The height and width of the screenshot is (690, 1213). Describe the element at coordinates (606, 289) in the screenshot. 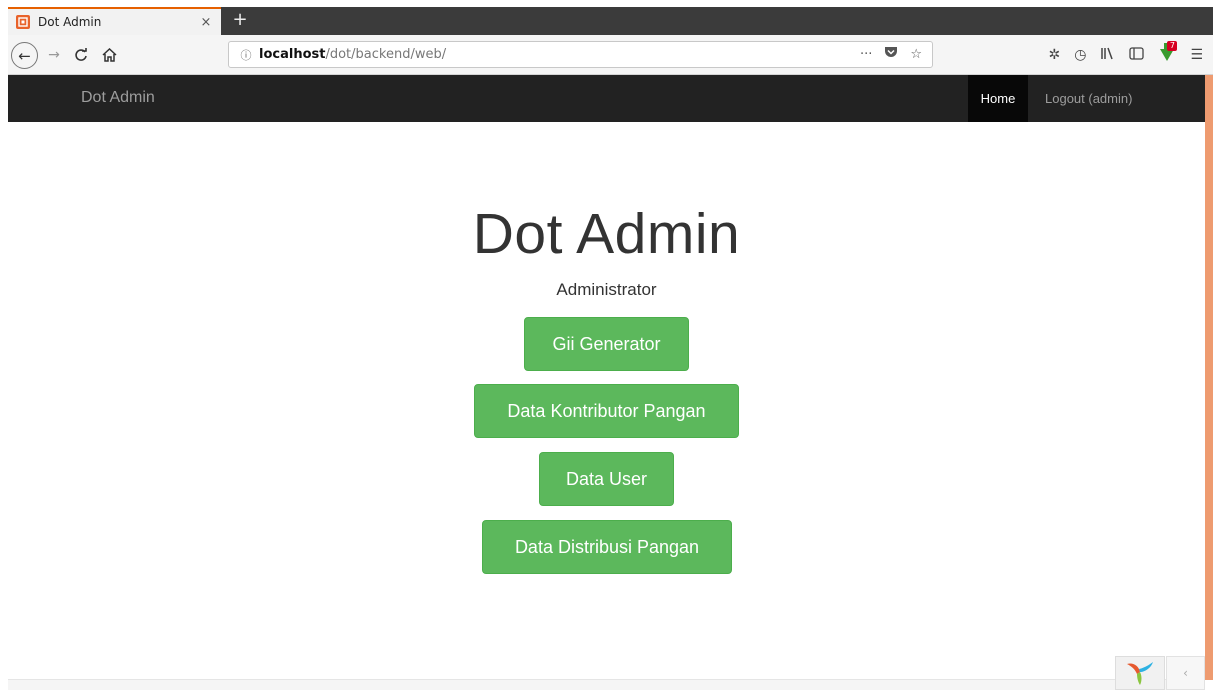

I see `page-subtitle: Administrator` at that location.